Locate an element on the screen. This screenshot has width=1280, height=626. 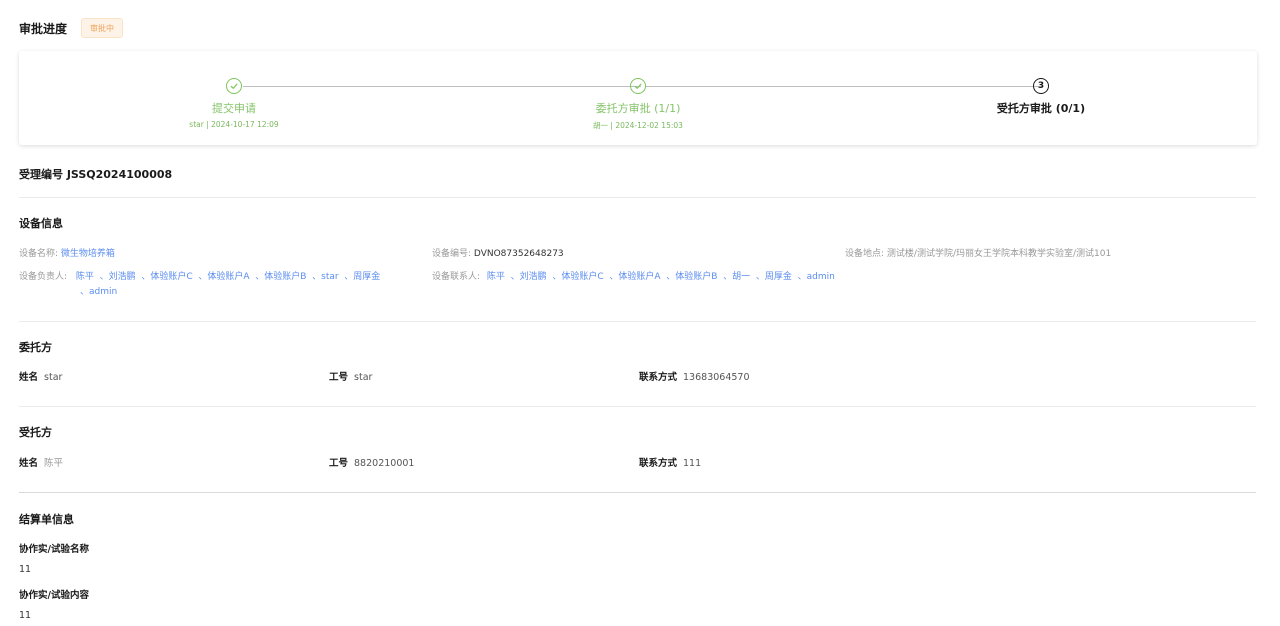
step-client-approval: 委托方审批 (1/1) 胡一 | 2024-12-02 15:03 is located at coordinates (638, 104).